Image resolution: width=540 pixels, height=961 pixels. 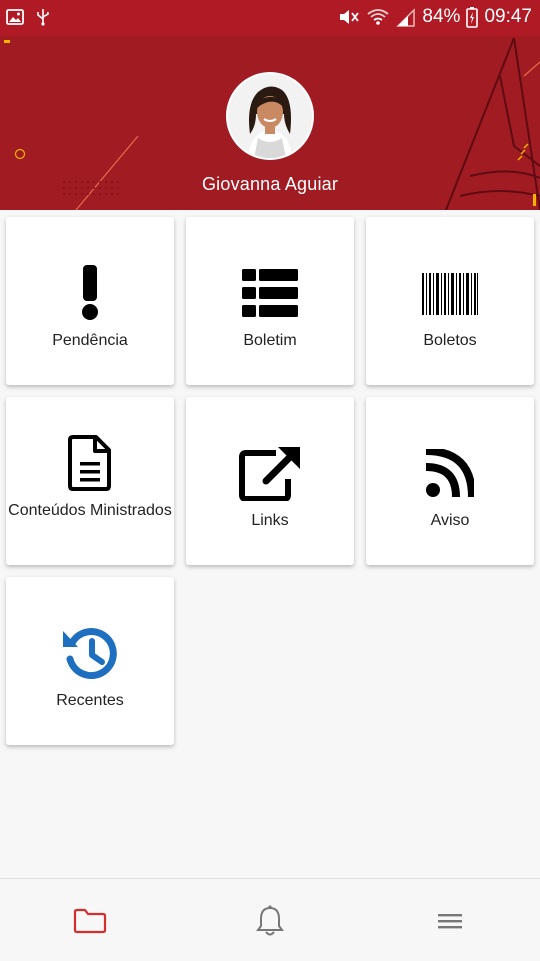 What do you see at coordinates (450, 294) in the screenshot?
I see `barcode-icon` at bounding box center [450, 294].